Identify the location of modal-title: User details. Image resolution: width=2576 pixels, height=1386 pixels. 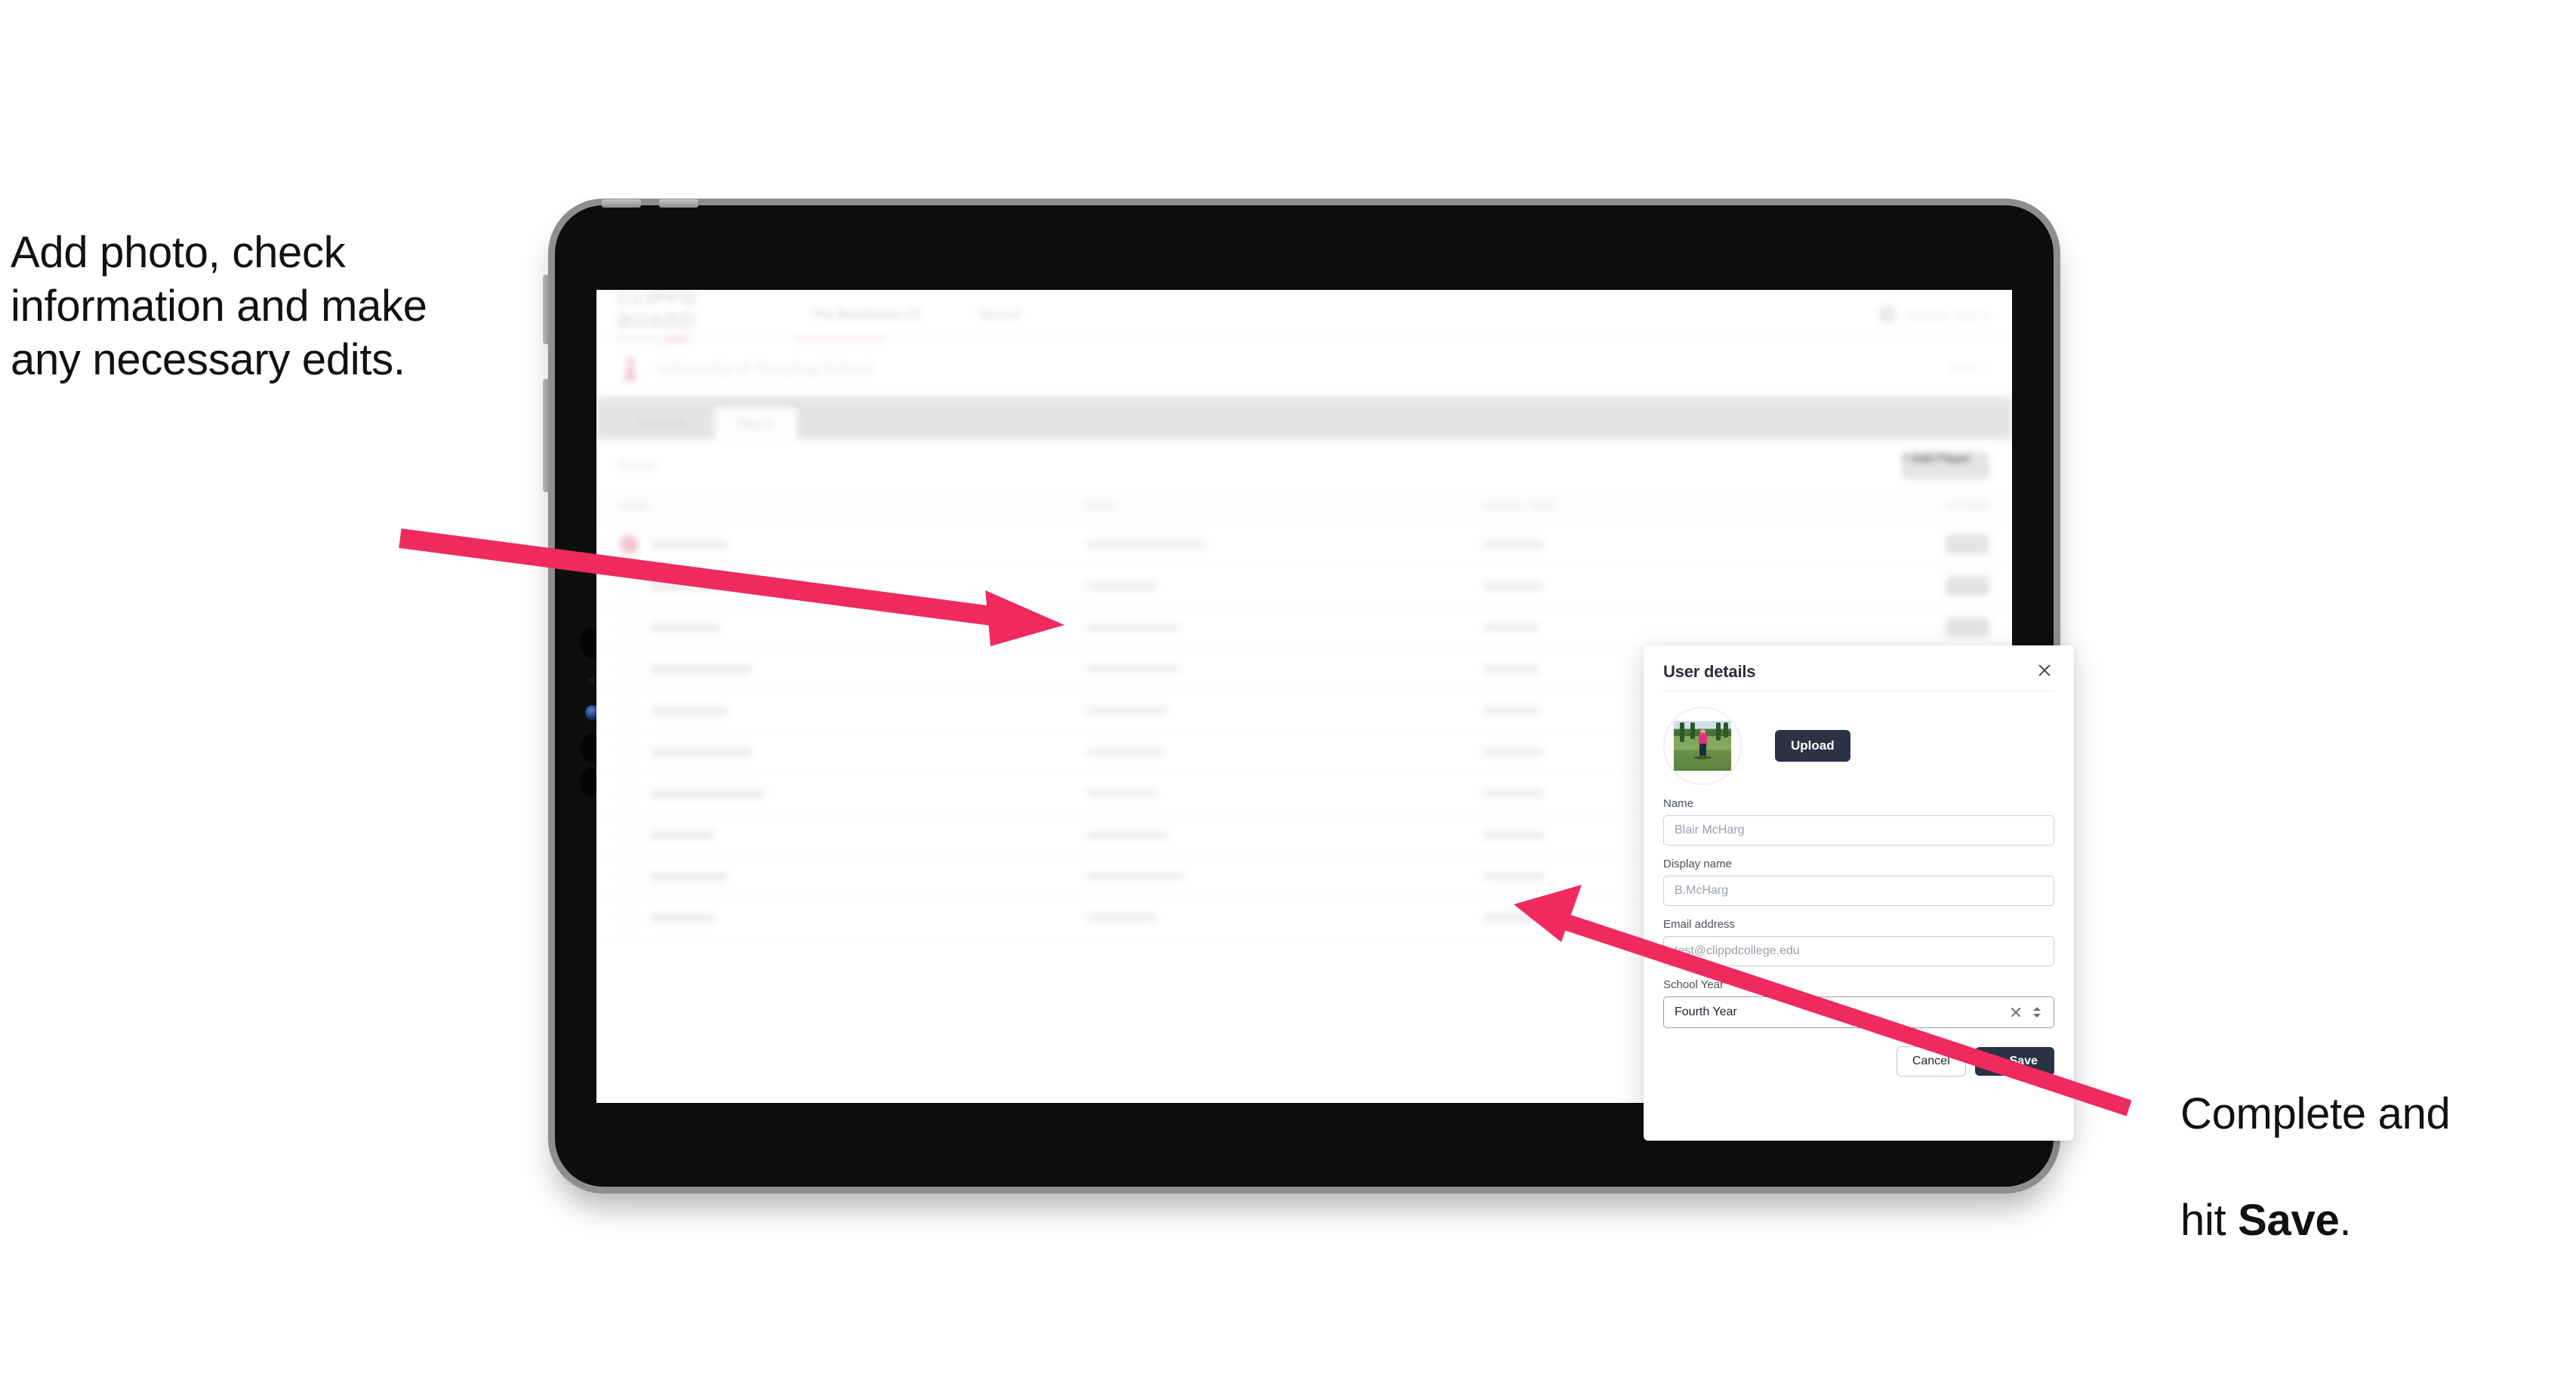
(1709, 671).